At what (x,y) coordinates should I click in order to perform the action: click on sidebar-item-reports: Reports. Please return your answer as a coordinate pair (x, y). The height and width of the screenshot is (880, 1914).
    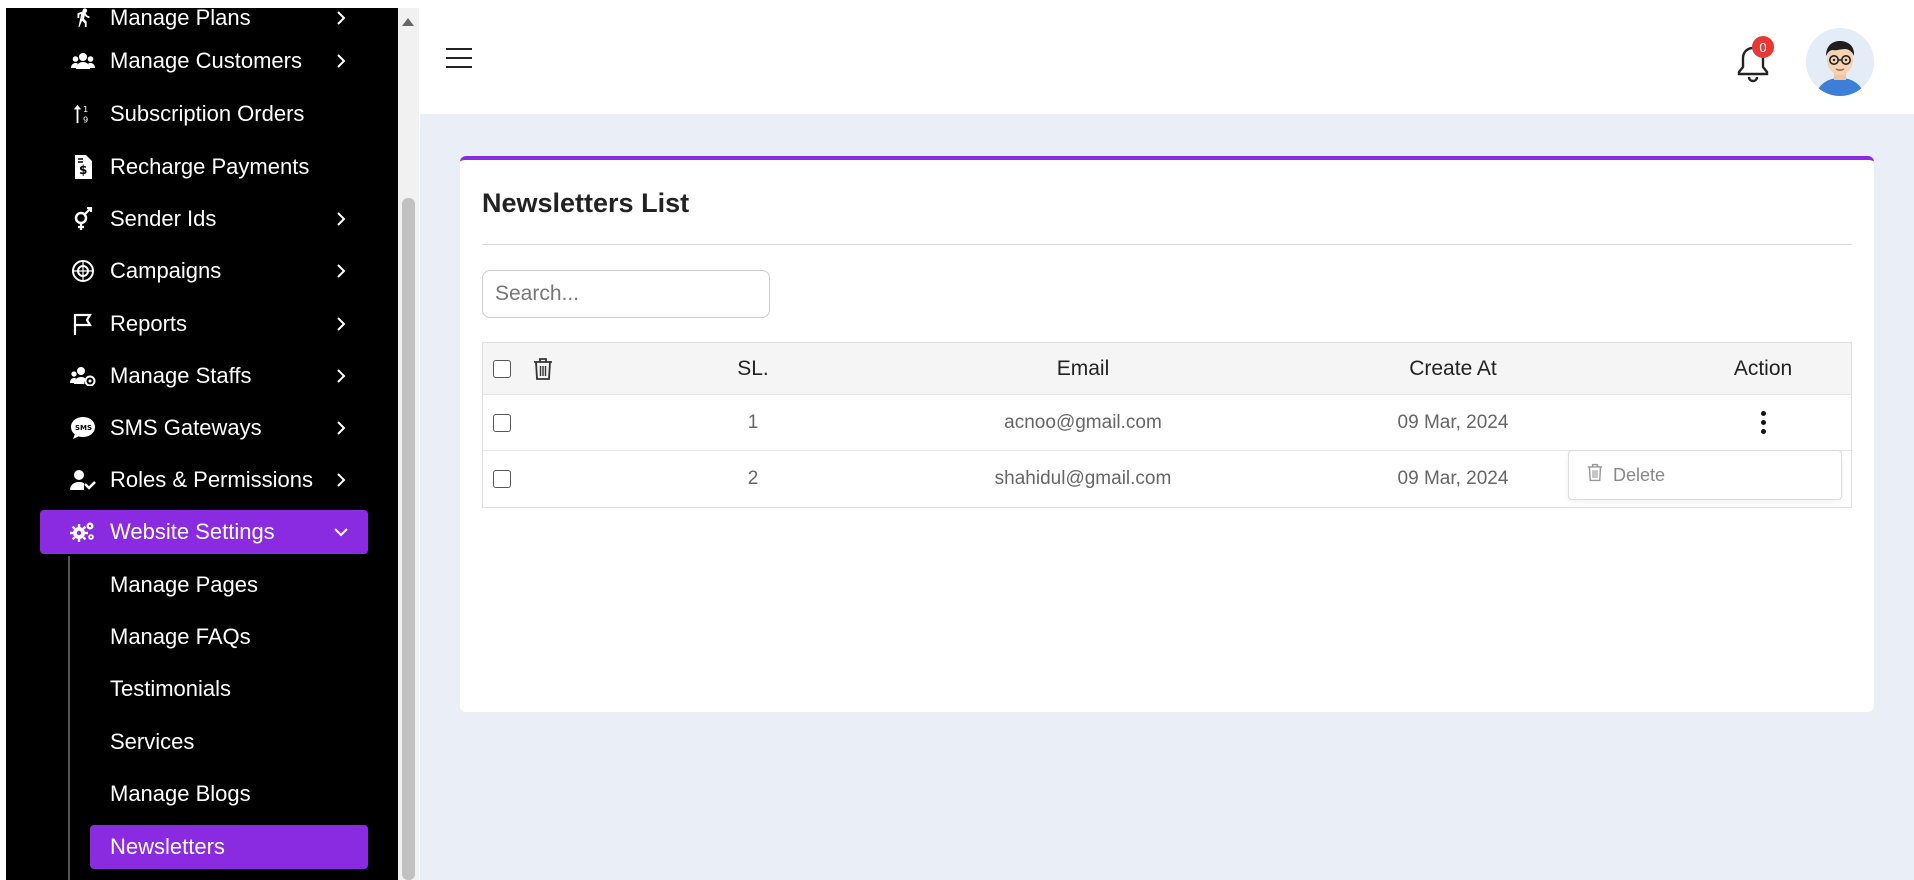
    Looking at the image, I should click on (204, 324).